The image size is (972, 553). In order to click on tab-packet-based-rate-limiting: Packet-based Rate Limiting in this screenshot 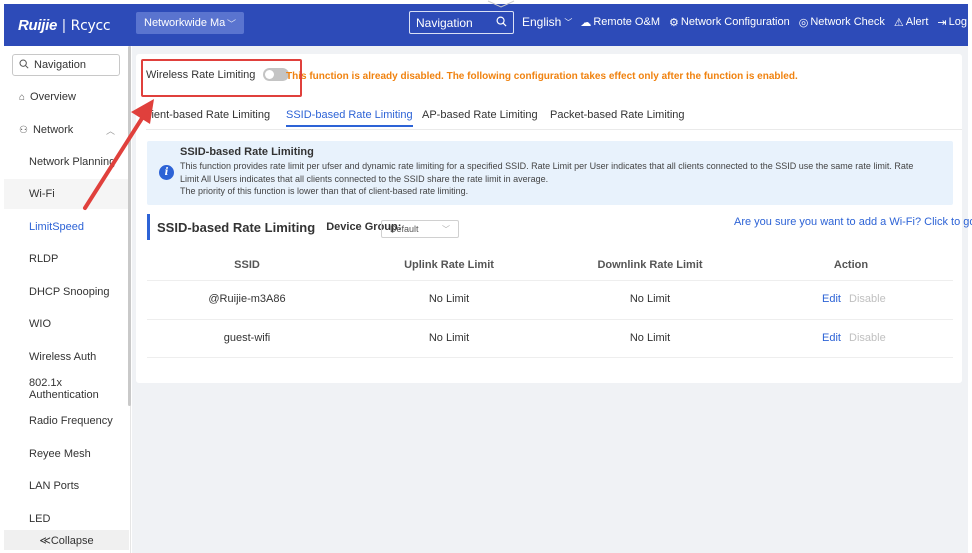, I will do `click(617, 115)`.